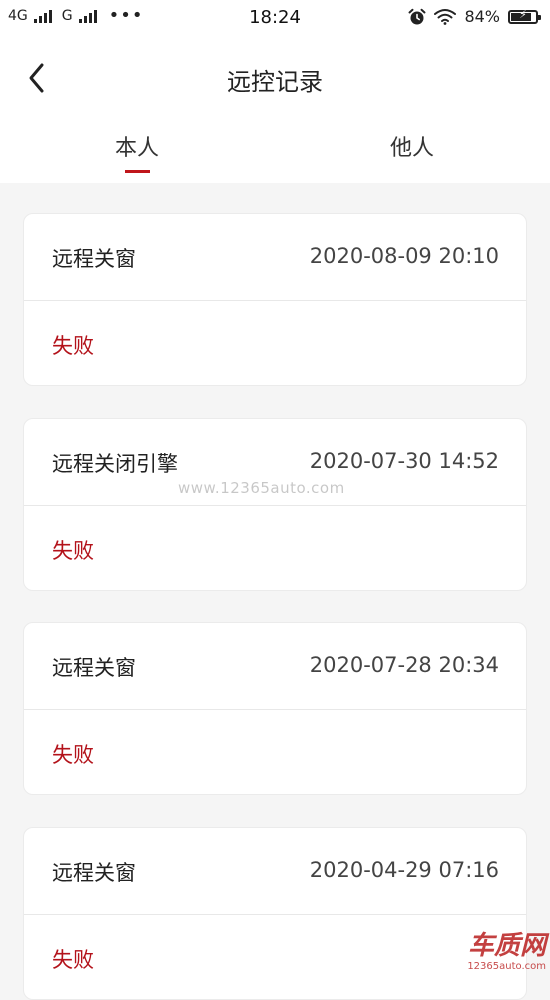  Describe the element at coordinates (275, 257) in the screenshot. I see `record-card-header: 远程关窗 2020-08-09 20:10` at that location.